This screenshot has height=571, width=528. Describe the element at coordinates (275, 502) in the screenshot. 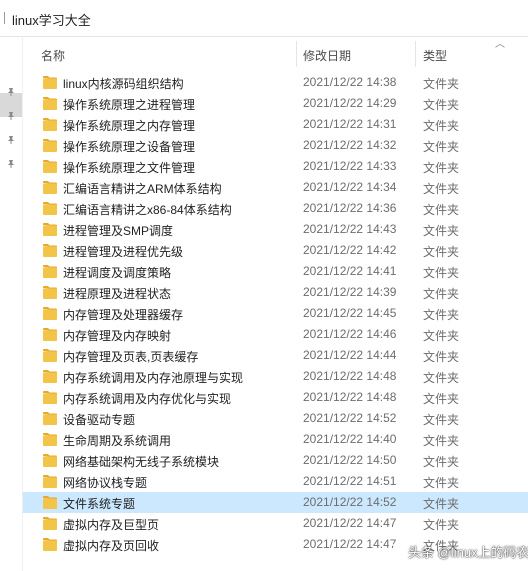

I see `file-row: 文件系统专题 2021/12/22 14:52 文件夹` at that location.